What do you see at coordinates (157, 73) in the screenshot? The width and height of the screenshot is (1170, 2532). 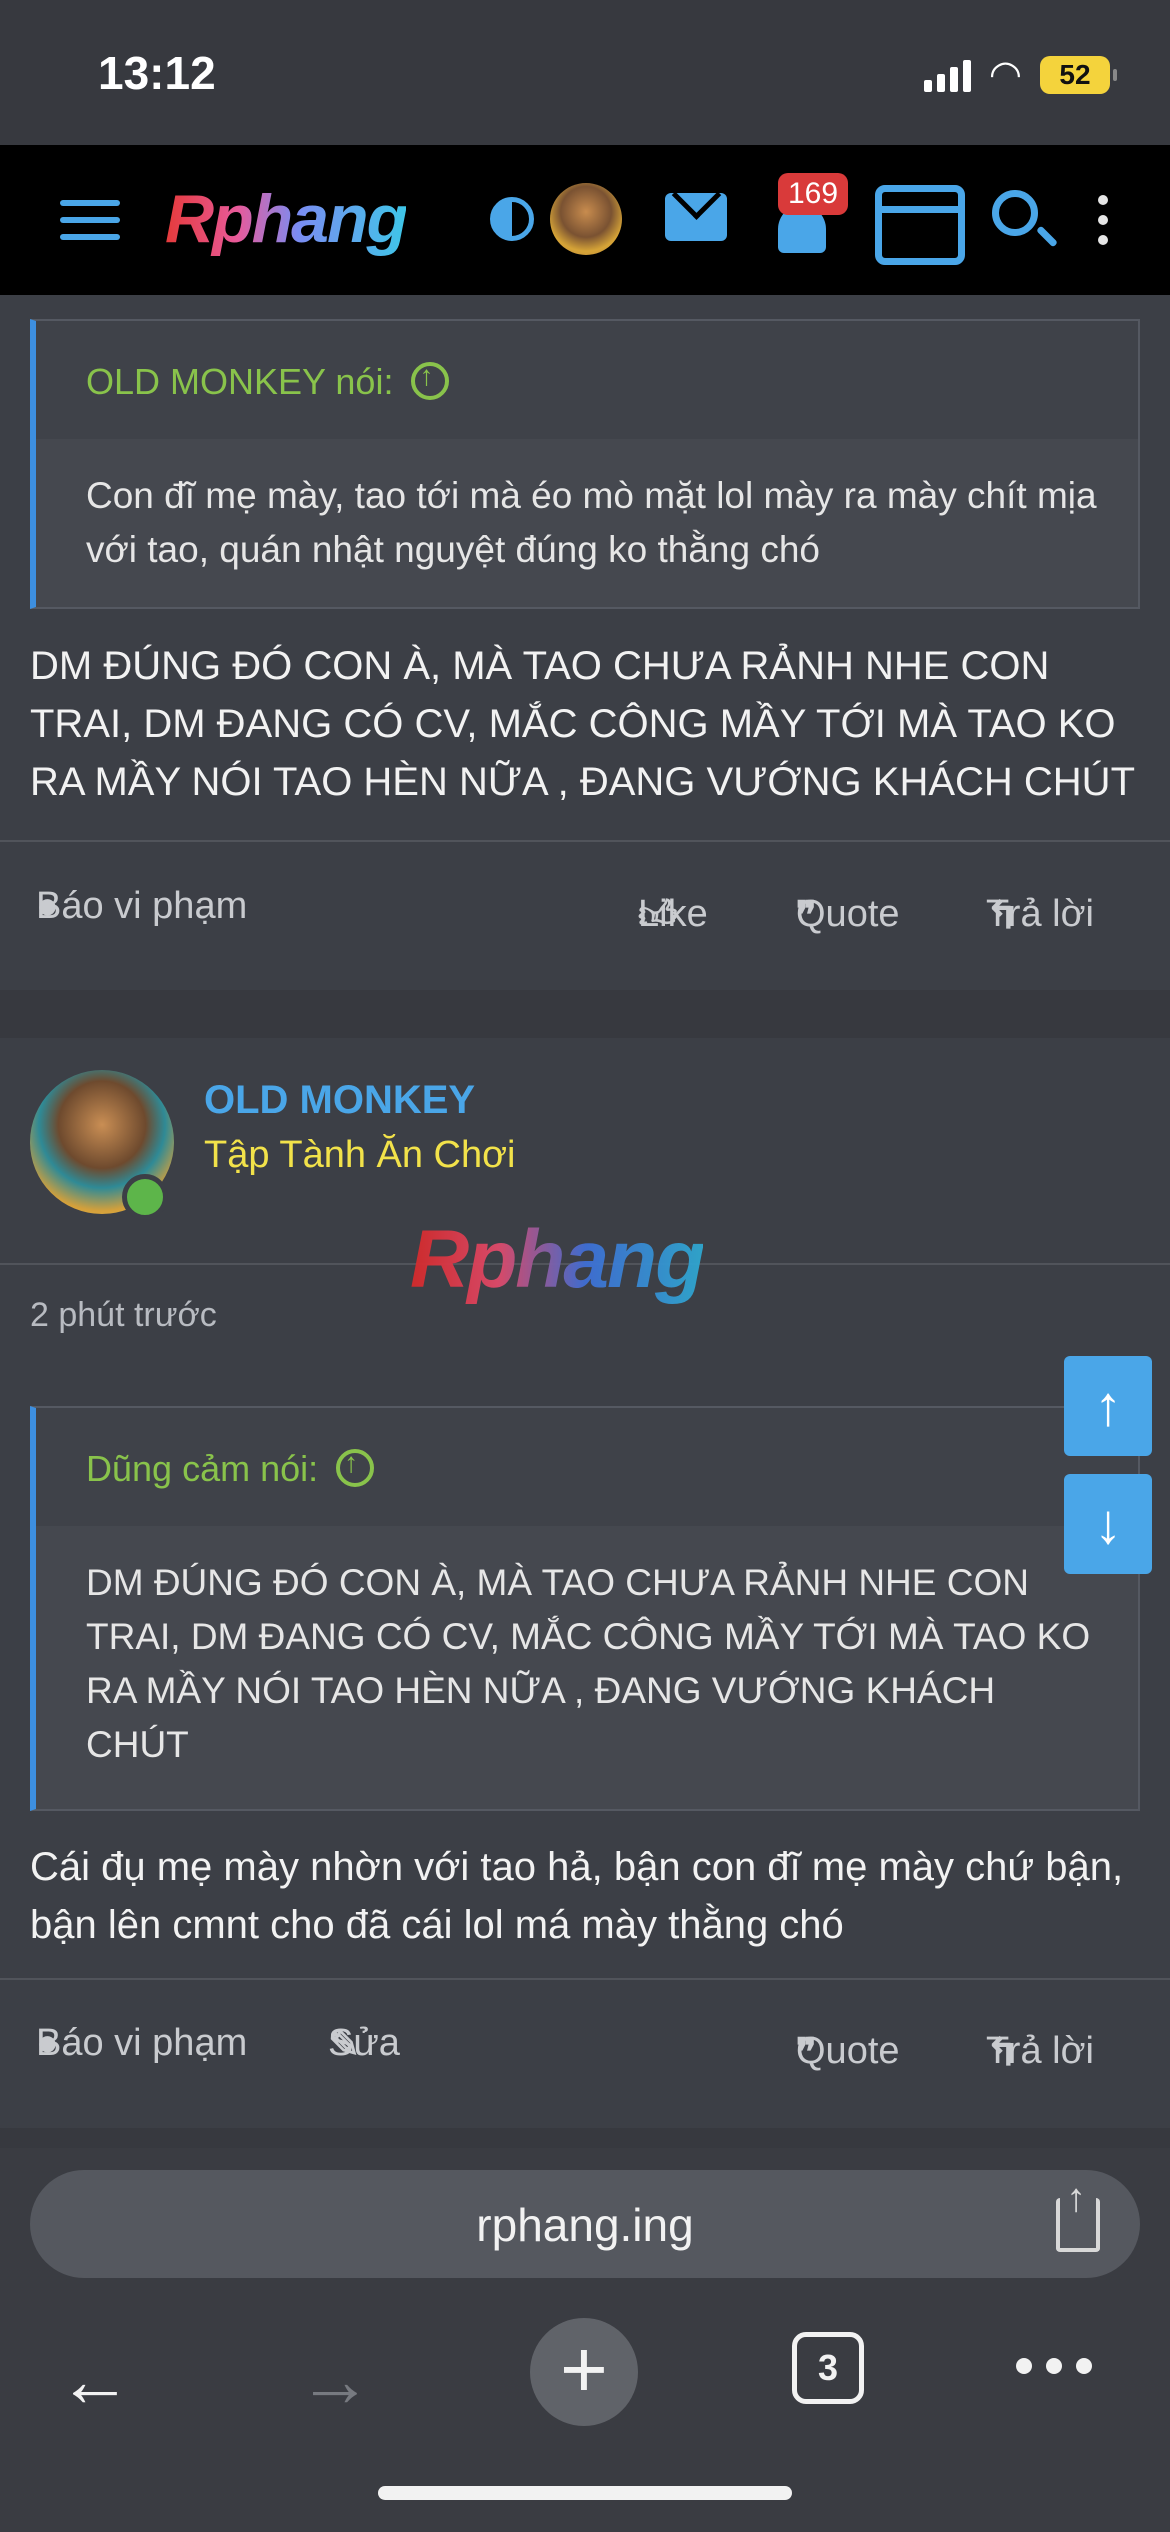 I see `status-time: 13:12` at bounding box center [157, 73].